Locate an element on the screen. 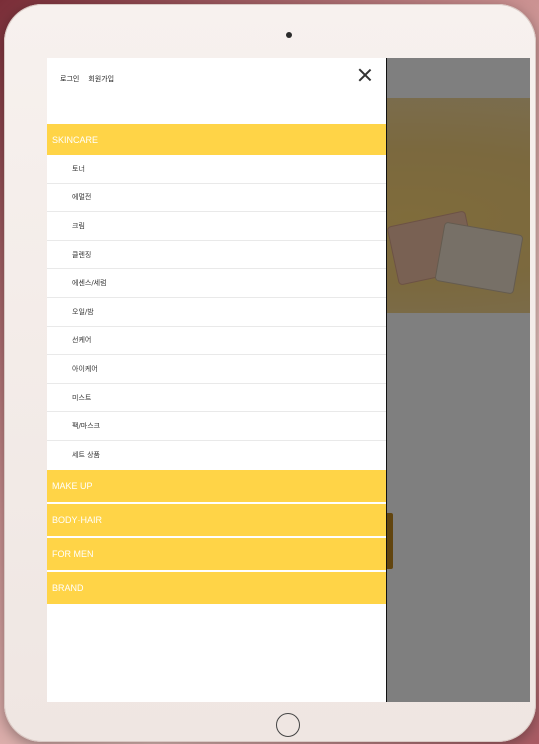 Image resolution: width=539 pixels, height=744 pixels. submenu-item-cleansing: 클렌징 is located at coordinates (216, 255).